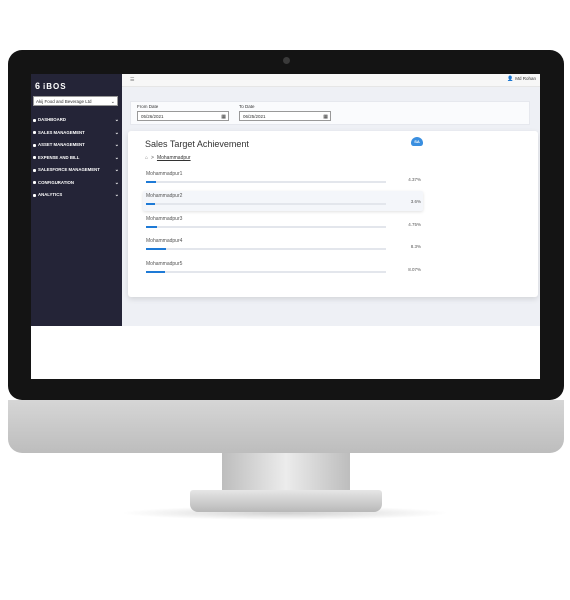 The height and width of the screenshot is (600, 570). What do you see at coordinates (283, 246) in the screenshot?
I see `list-item: Mohammadpur4 8.3%` at bounding box center [283, 246].